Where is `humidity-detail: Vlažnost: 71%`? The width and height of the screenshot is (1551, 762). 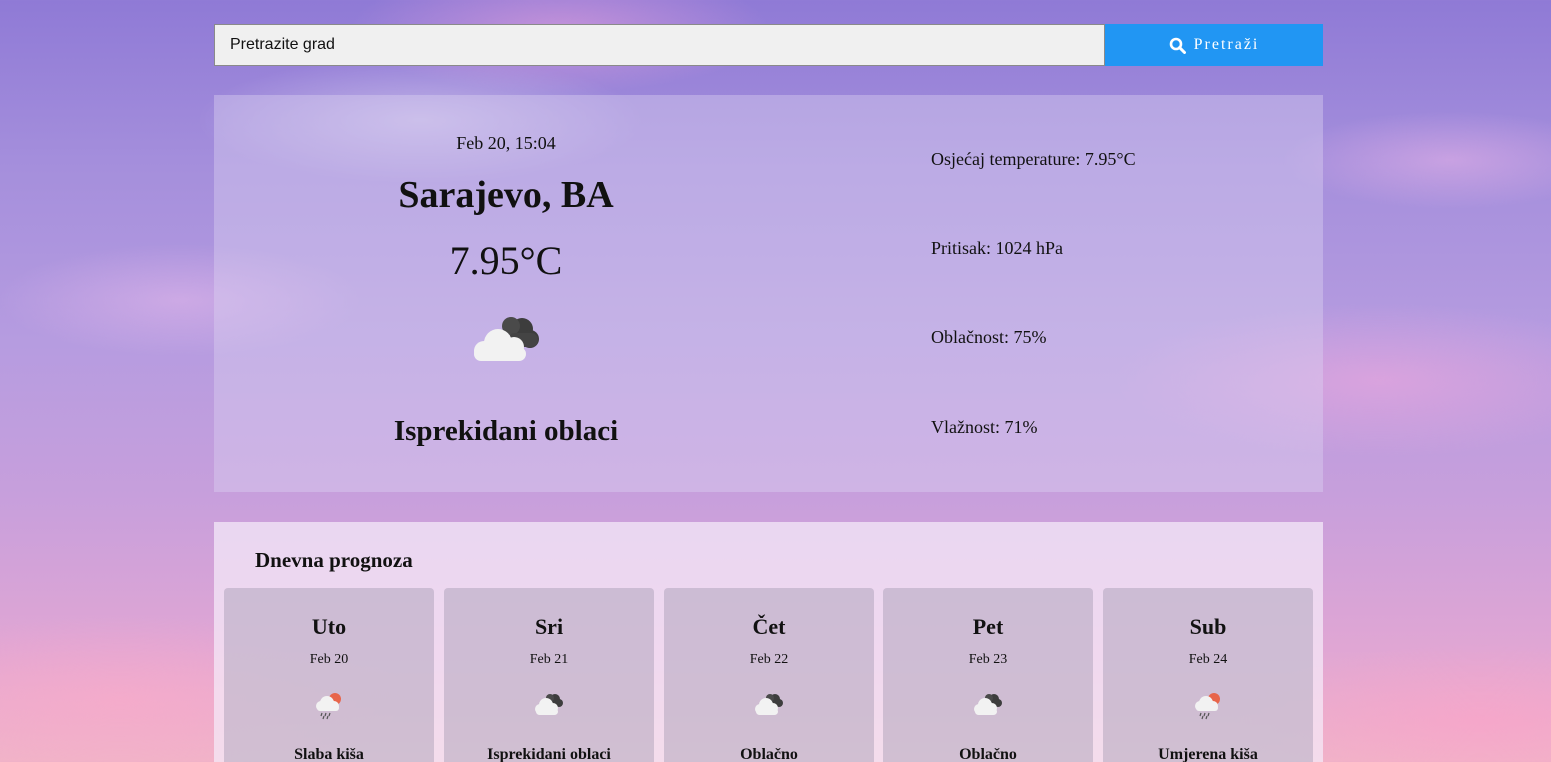 humidity-detail: Vlažnost: 71% is located at coordinates (984, 427).